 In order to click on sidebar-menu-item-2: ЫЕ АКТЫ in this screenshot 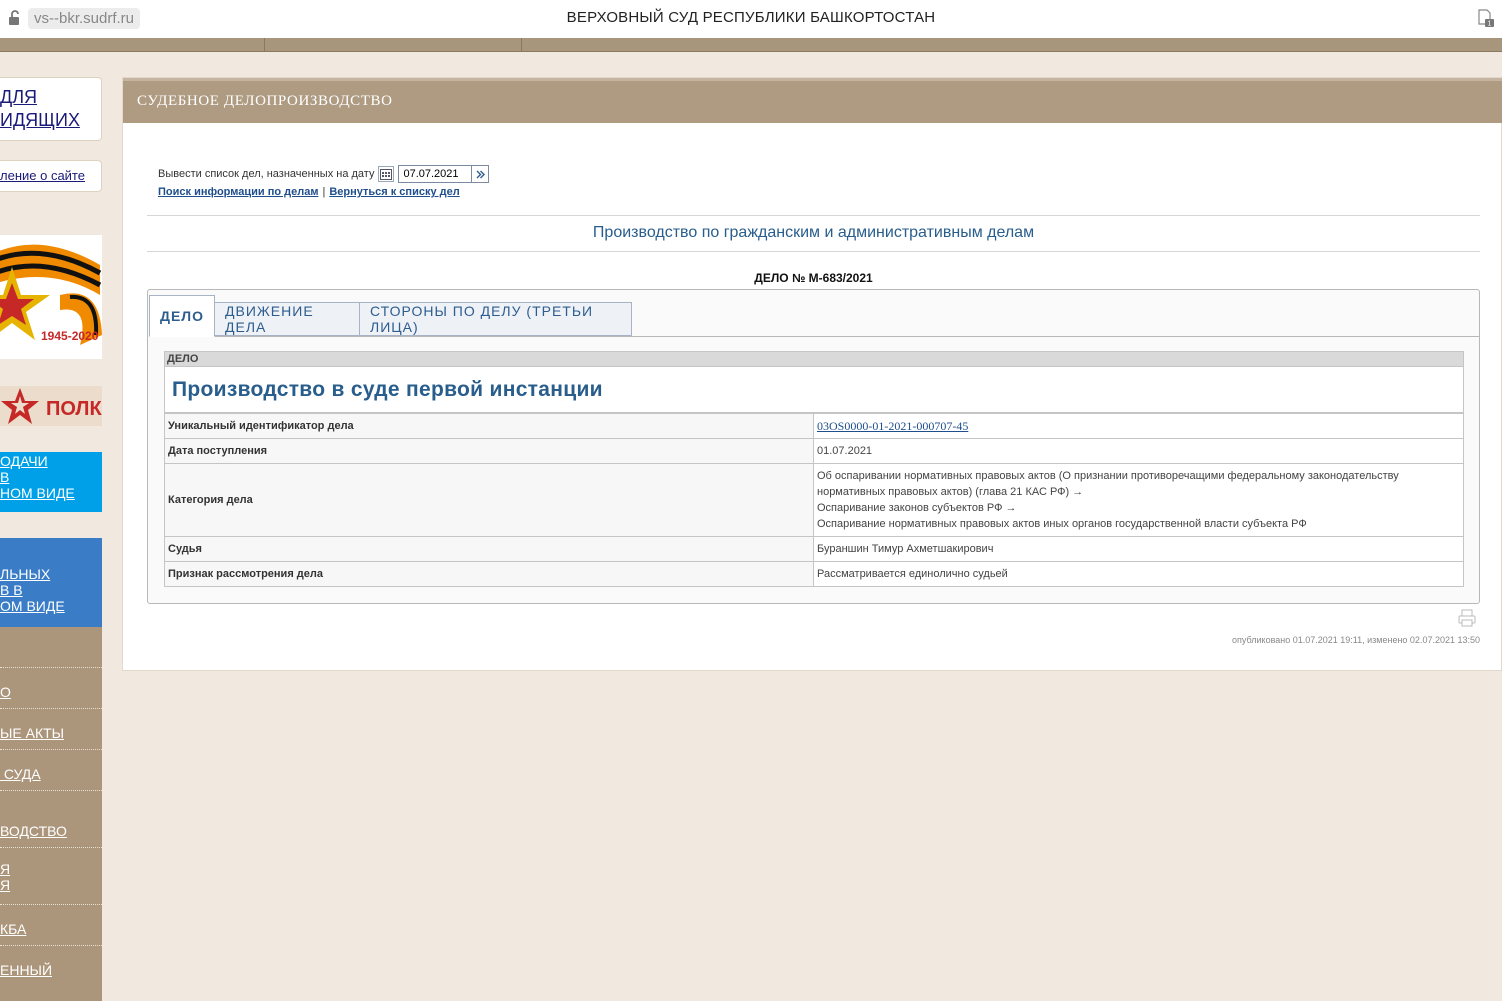, I will do `click(51, 728)`.